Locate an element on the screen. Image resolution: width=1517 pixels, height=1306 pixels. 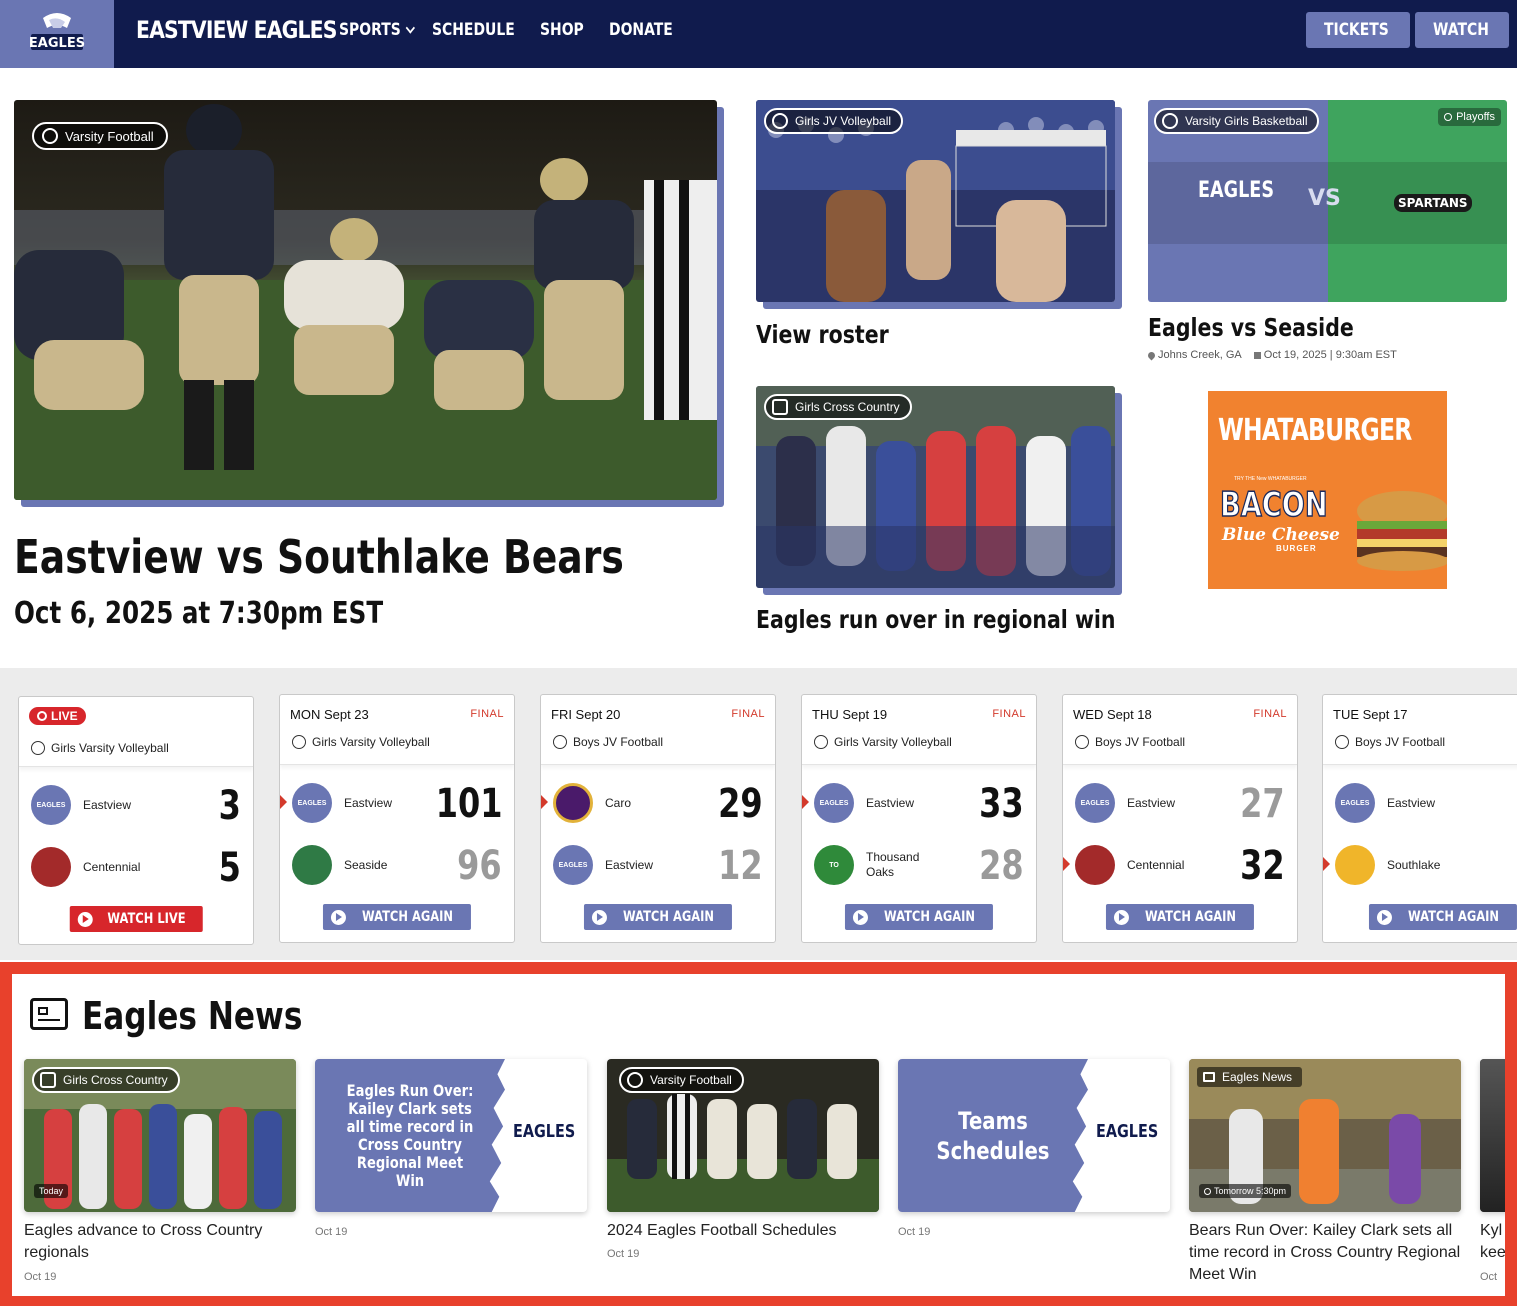
news-panel-text: Teams Schedules is located at coordinates (993, 1135).